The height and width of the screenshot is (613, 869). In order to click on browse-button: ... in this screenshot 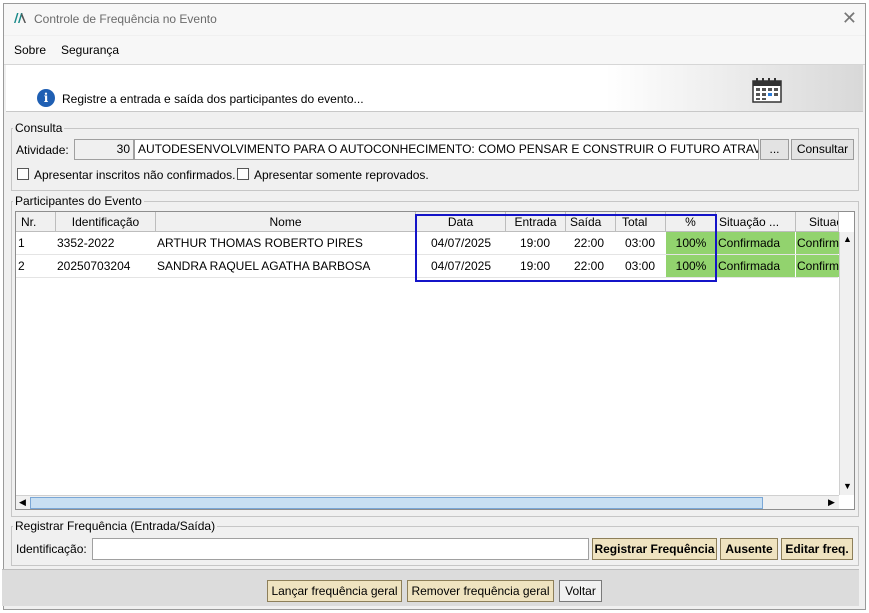, I will do `click(774, 149)`.